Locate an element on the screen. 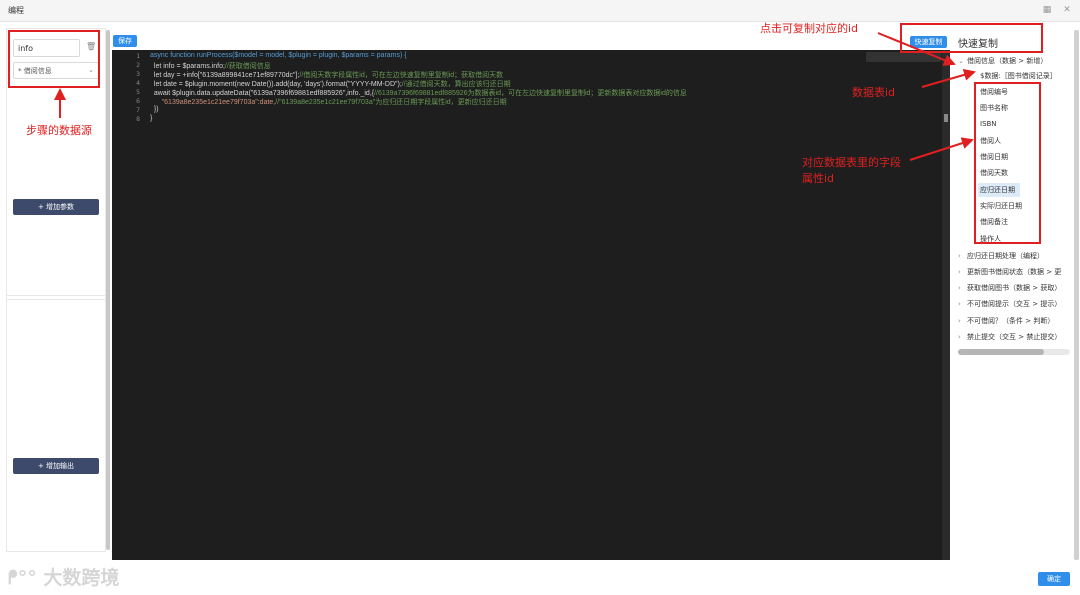 This screenshot has height=595, width=1080. right-scrollbar is located at coordinates (1076, 295).